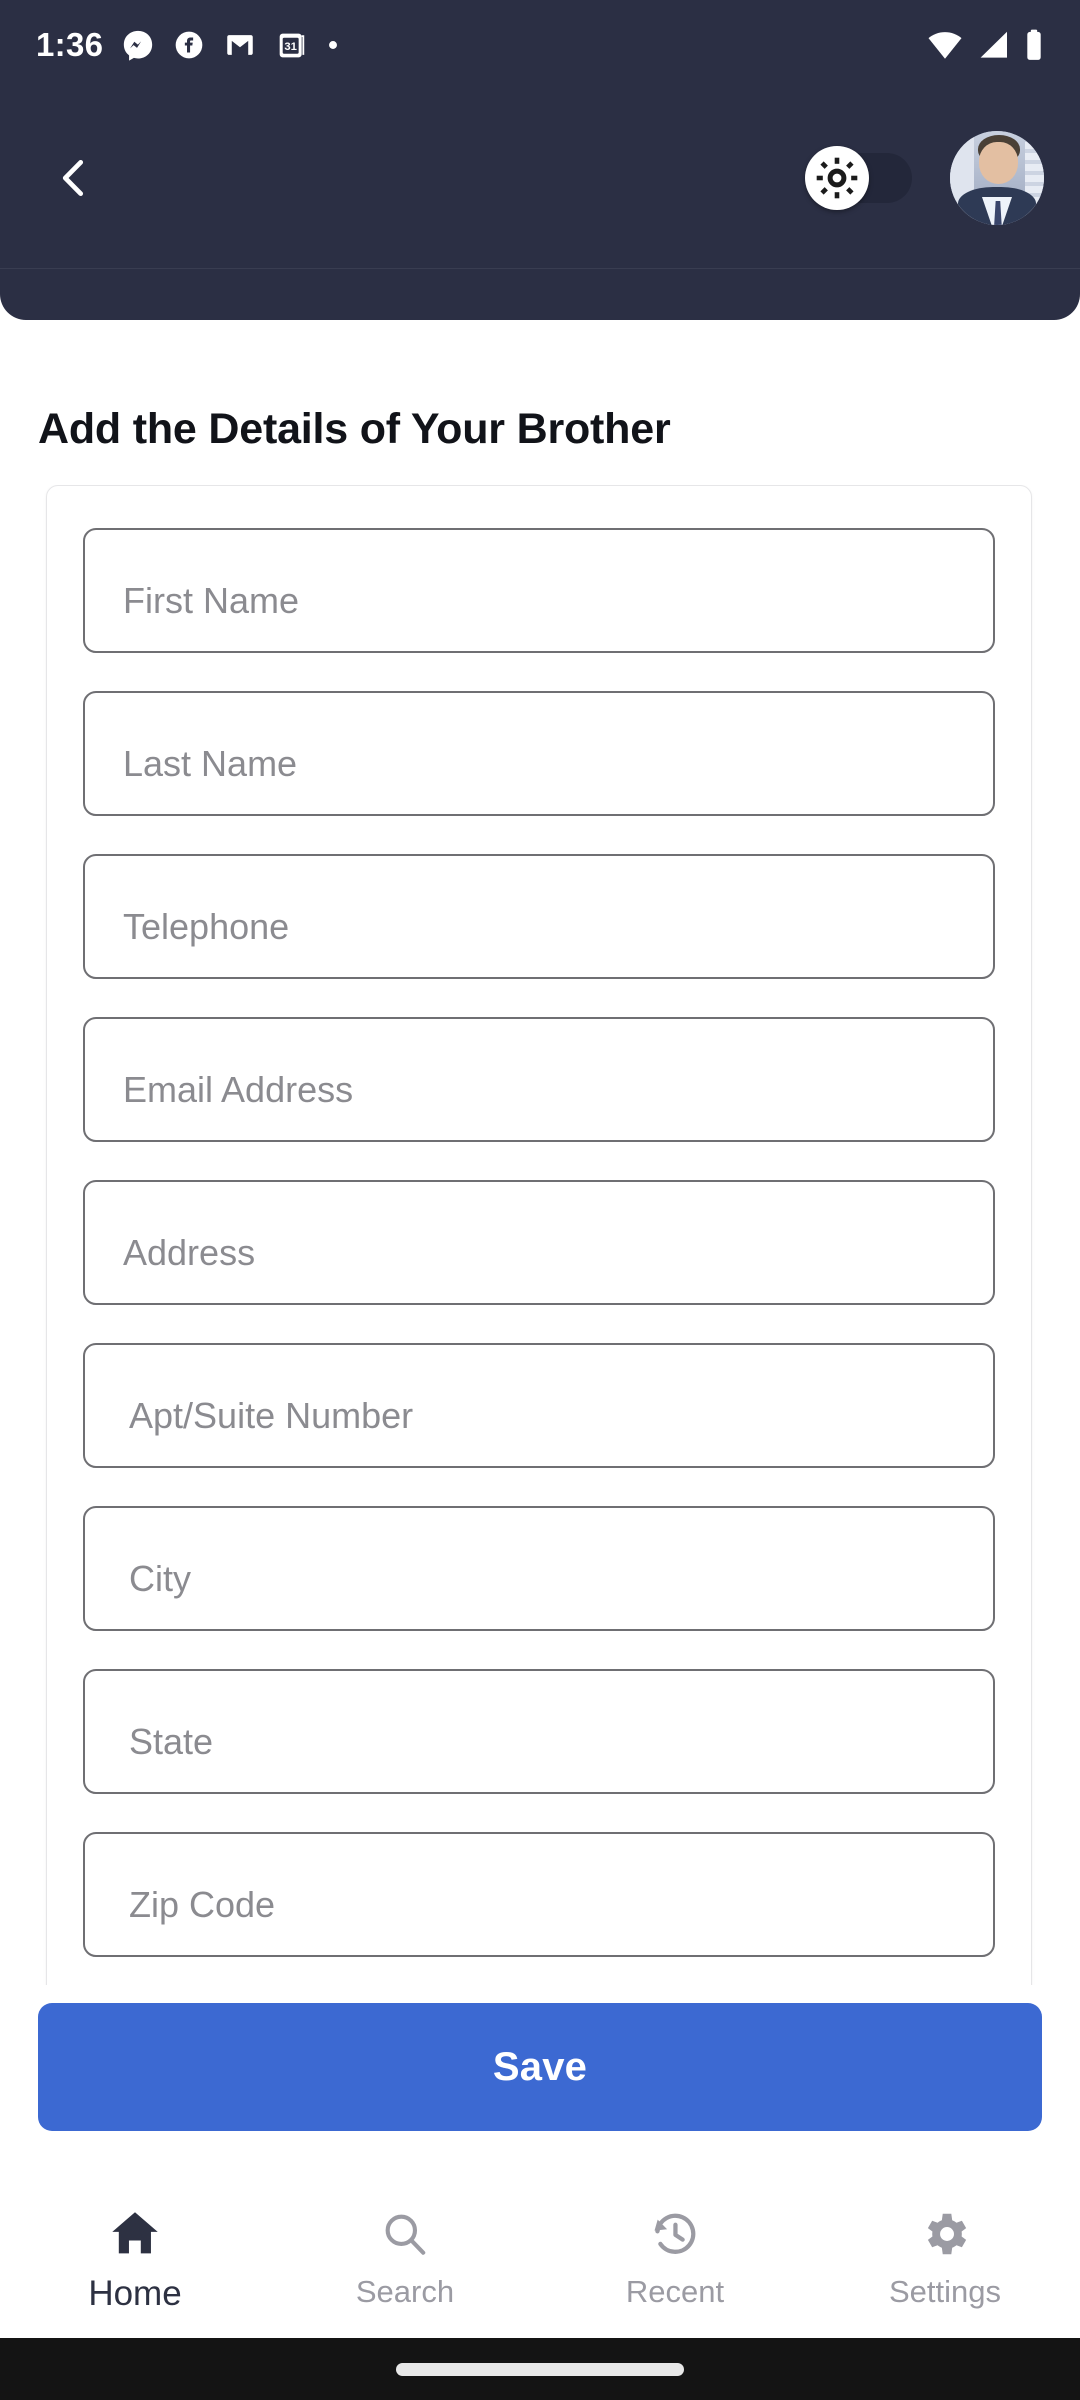 This screenshot has height=2400, width=1080. Describe the element at coordinates (202, 1904) in the screenshot. I see `zip-code-placeholder: Zip Code` at that location.